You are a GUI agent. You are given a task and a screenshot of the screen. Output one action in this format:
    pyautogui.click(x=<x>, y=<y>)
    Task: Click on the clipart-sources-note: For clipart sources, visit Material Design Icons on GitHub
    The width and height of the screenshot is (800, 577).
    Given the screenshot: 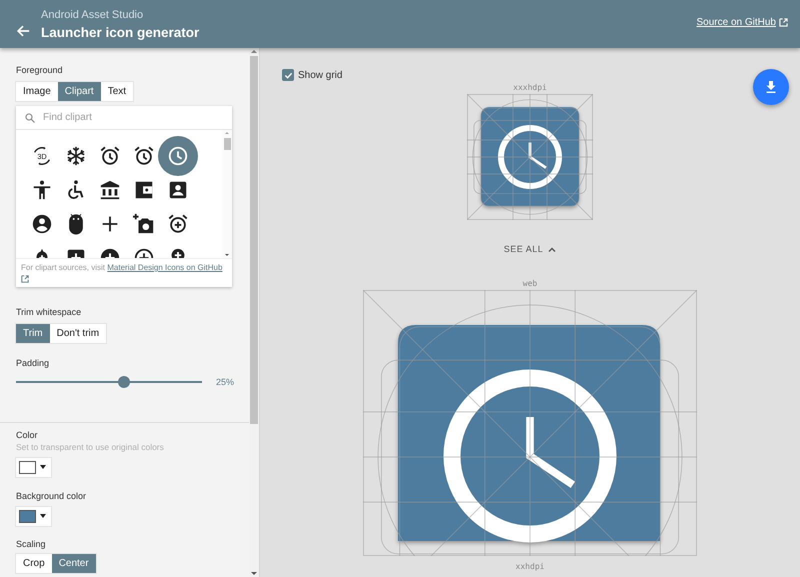 What is the action you would take?
    pyautogui.click(x=124, y=272)
    